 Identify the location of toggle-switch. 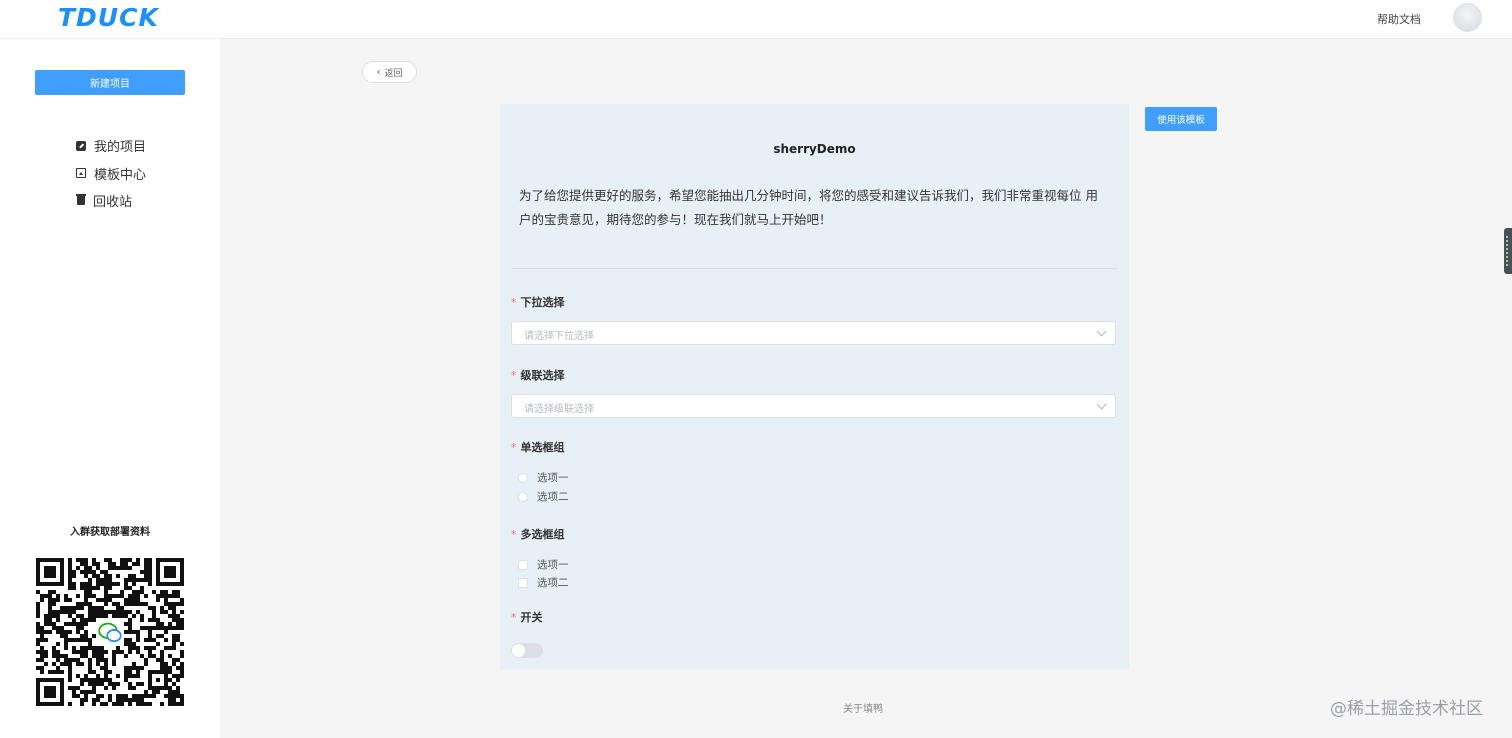
(527, 650).